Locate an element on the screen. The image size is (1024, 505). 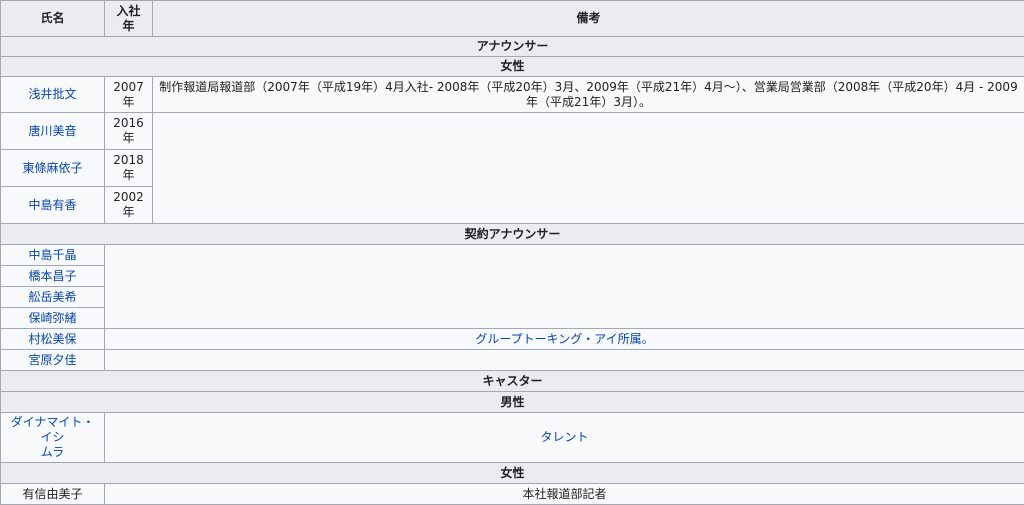
person-name-cell: 舩岳美希 is located at coordinates (53, 297).